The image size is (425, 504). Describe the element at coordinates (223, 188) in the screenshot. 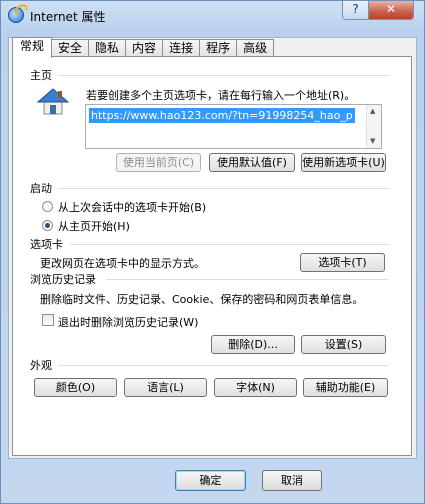

I see `startup-divider` at that location.